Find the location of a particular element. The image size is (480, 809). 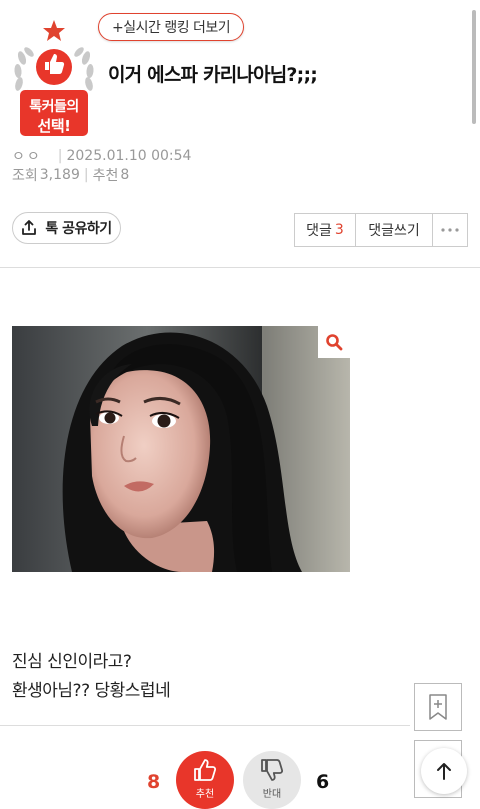

write-comment-button: 댓글쓰기 is located at coordinates (394, 230).